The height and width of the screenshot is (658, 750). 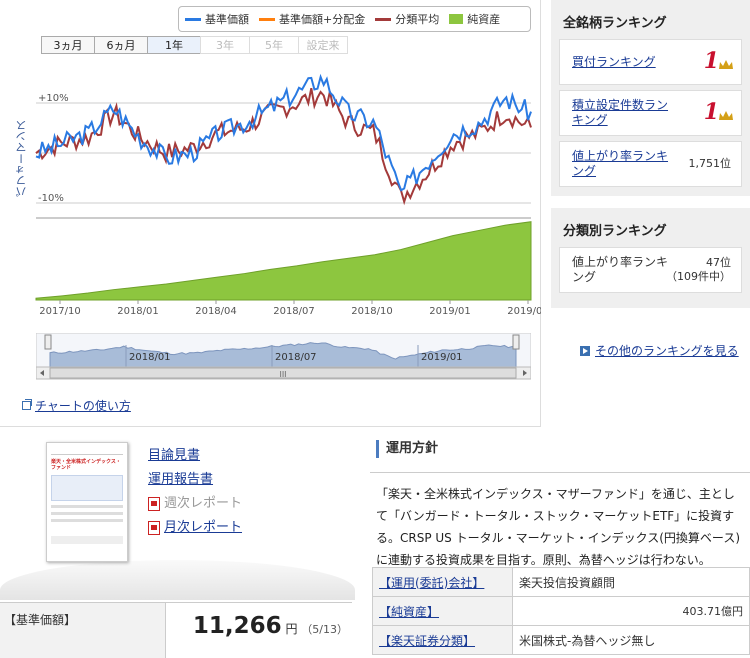 I want to click on legend-item-net-assets: 純資産, so click(x=474, y=19).